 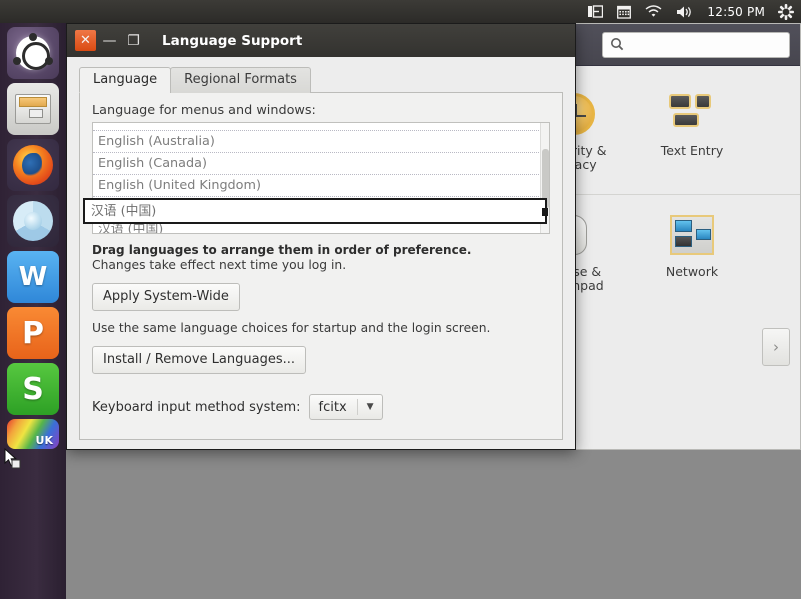 I want to click on maximize-button: ❐, so click(x=133, y=40).